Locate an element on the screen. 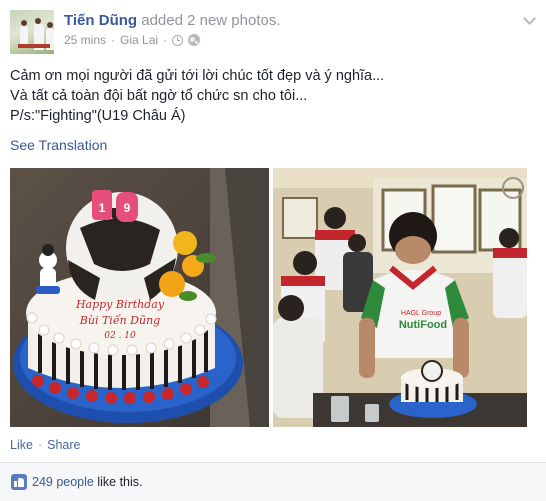  post-action-text: added 2 new photos. is located at coordinates (211, 20).